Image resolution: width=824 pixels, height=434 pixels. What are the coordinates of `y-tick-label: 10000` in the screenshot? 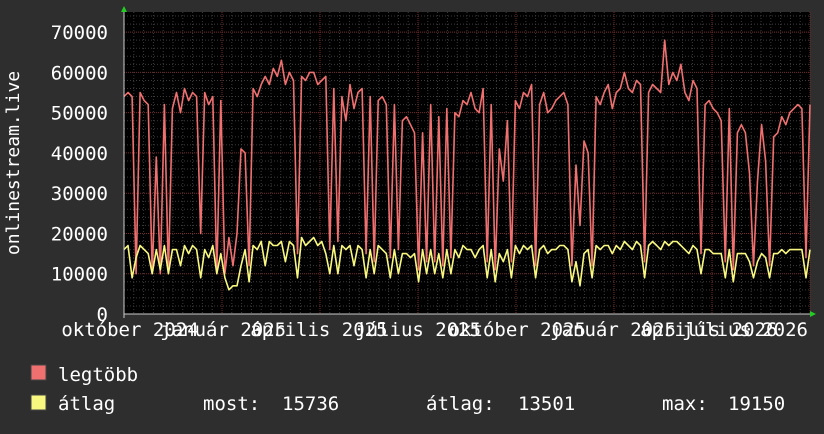 It's located at (79, 275).